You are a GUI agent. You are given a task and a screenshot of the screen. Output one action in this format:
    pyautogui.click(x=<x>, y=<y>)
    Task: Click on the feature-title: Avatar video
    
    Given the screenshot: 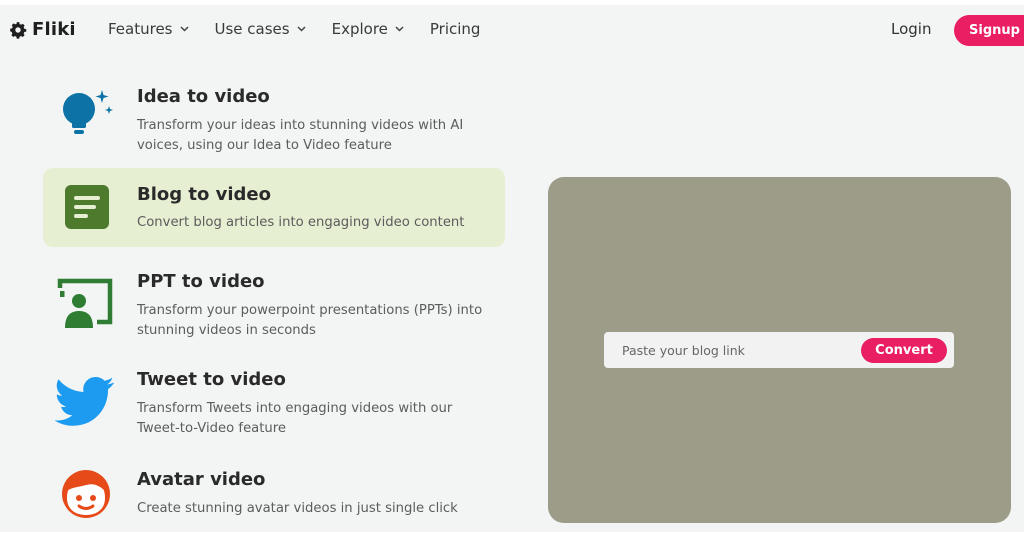 What is the action you would take?
    pyautogui.click(x=201, y=479)
    